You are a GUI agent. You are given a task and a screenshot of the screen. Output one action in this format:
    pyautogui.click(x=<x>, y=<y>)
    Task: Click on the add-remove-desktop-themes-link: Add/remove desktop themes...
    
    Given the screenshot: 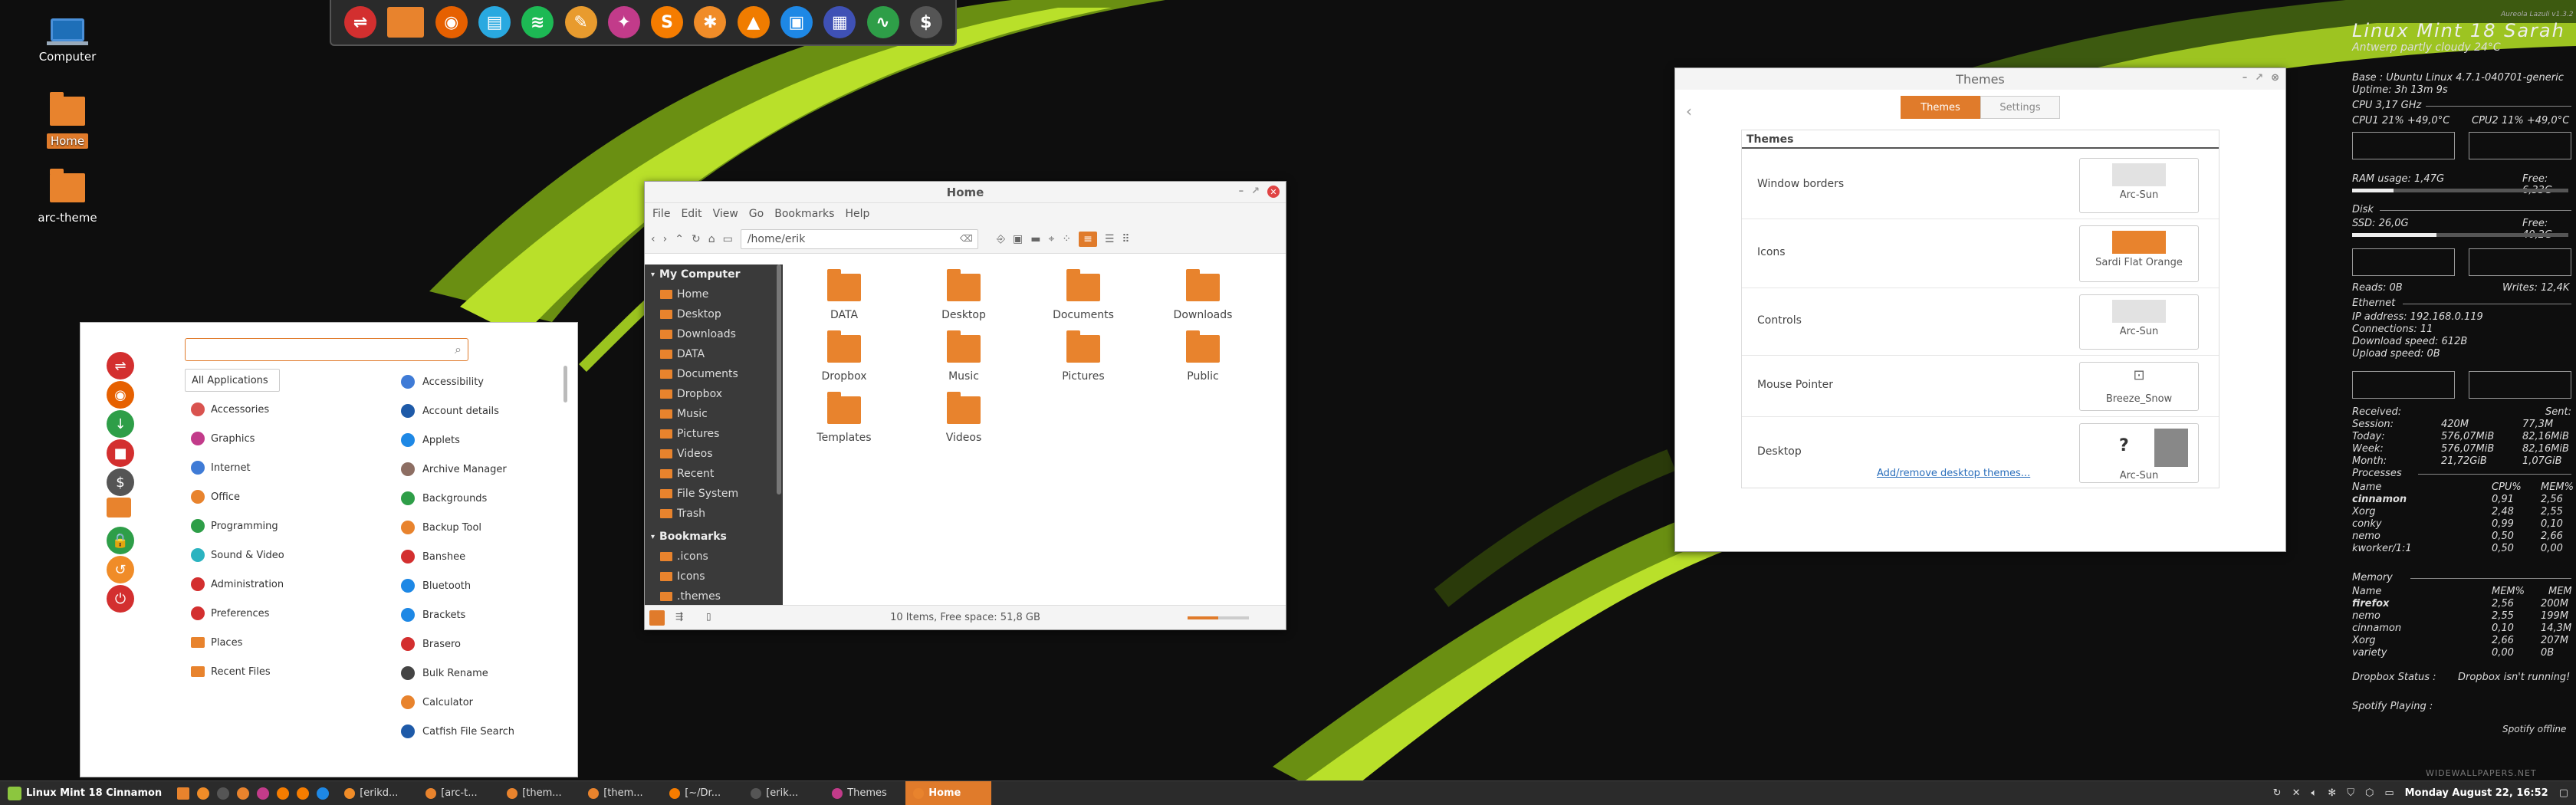 What is the action you would take?
    pyautogui.click(x=1953, y=473)
    